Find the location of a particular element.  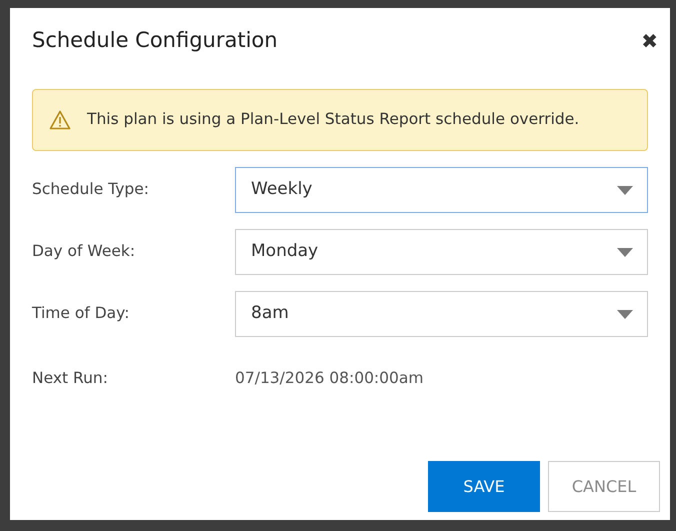

field-label: Schedule Type: is located at coordinates (91, 189).